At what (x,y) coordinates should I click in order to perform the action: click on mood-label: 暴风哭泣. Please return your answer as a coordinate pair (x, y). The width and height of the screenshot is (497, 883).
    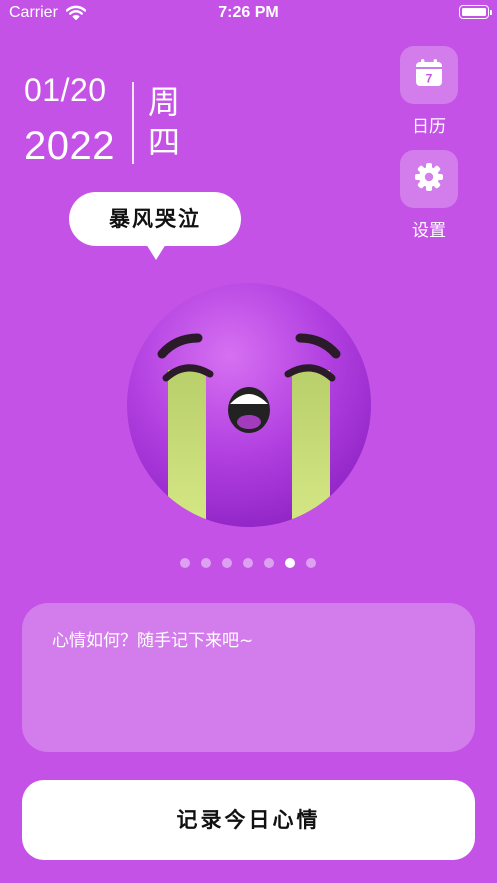
    Looking at the image, I should click on (155, 219).